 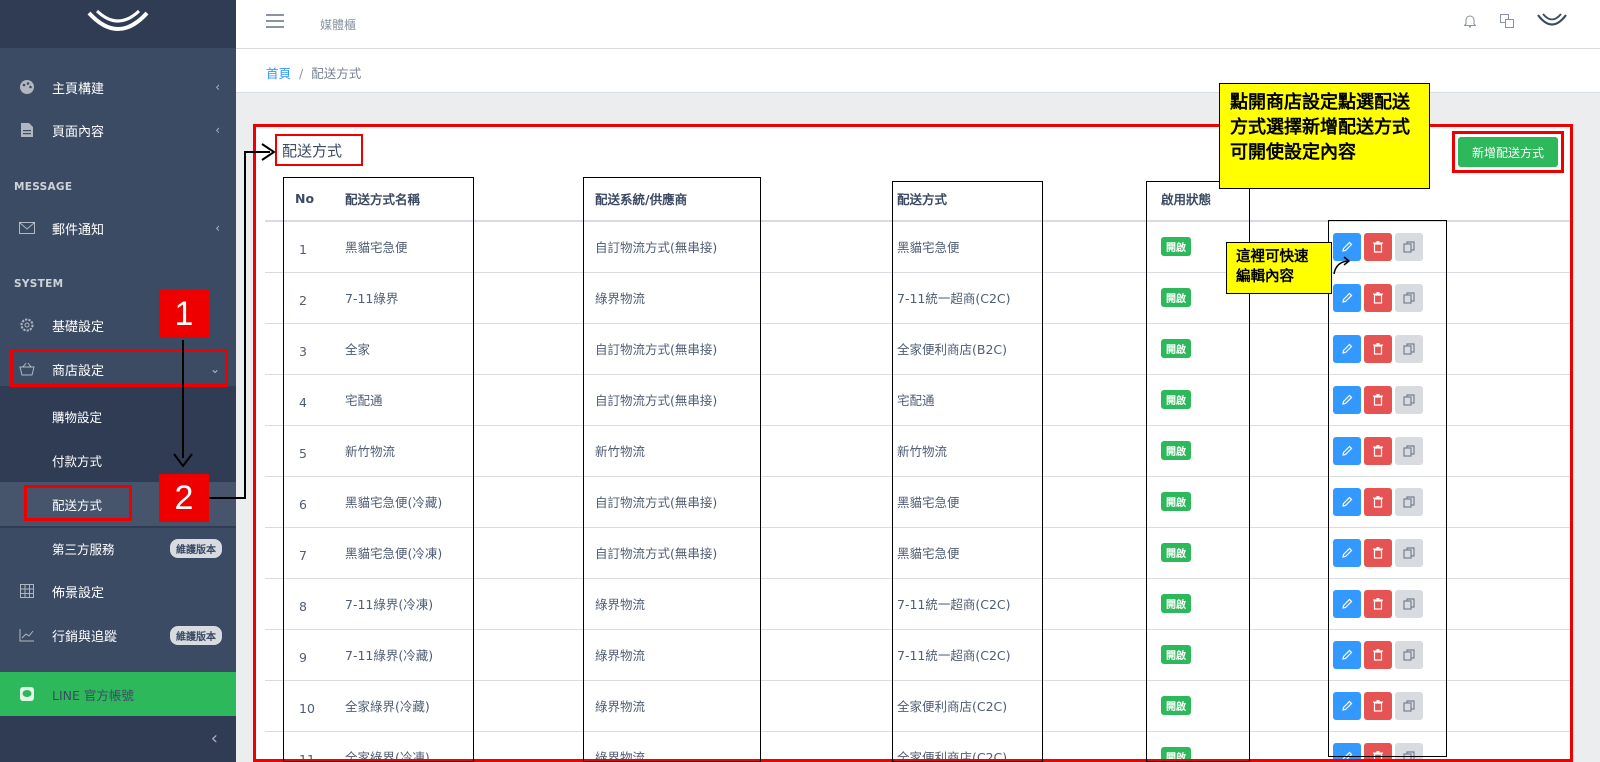 I want to click on arrow-curve-up, so click(x=1342, y=265).